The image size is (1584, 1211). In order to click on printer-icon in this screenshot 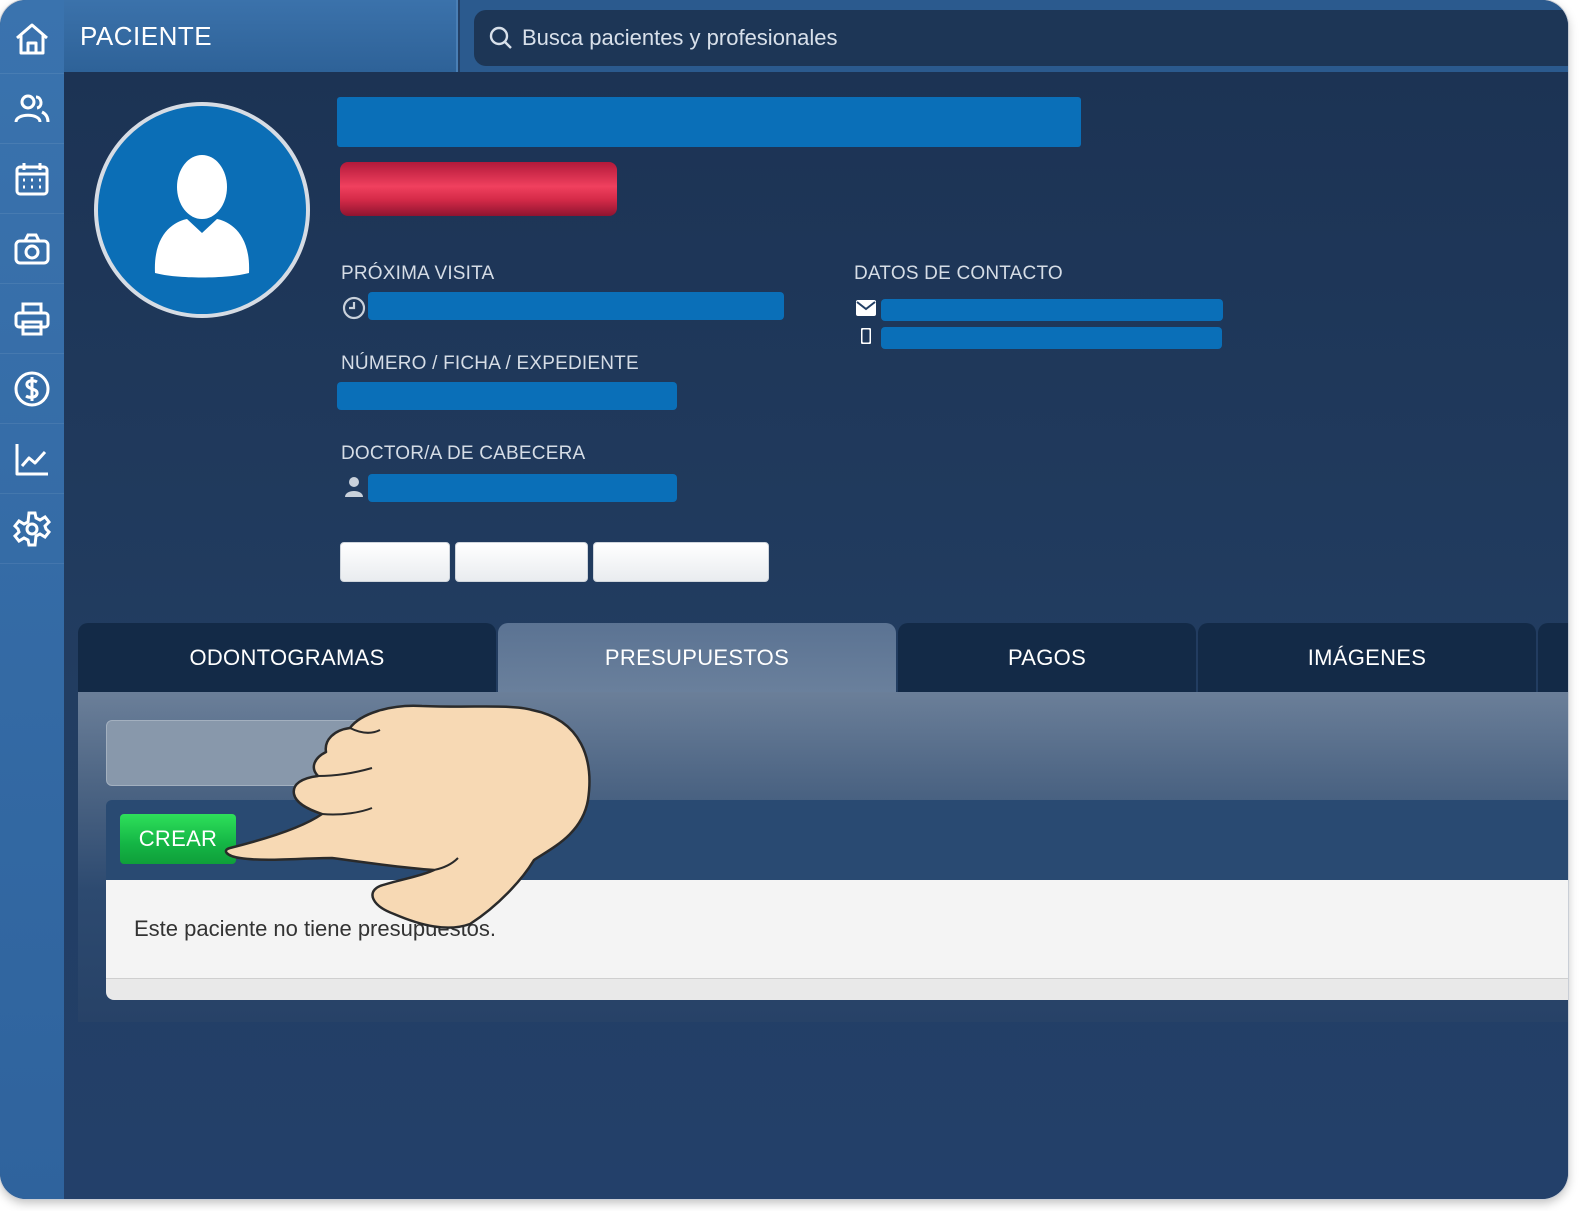, I will do `click(32, 318)`.